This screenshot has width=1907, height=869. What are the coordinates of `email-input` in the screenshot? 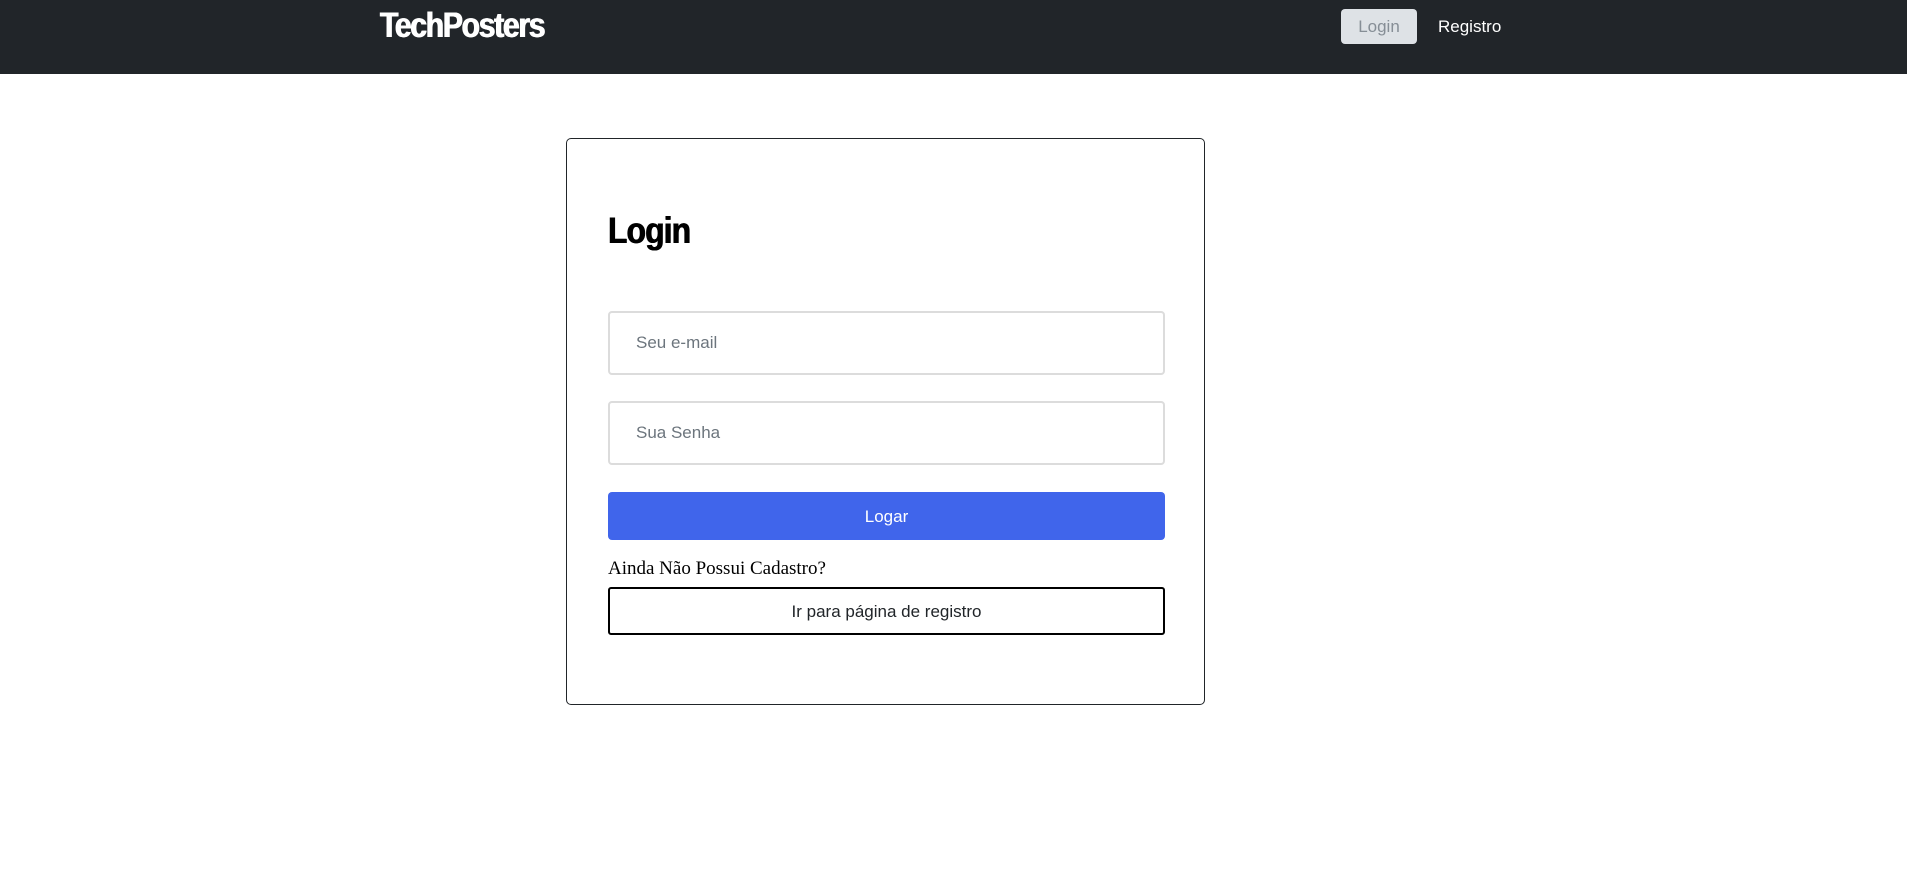 It's located at (886, 343).